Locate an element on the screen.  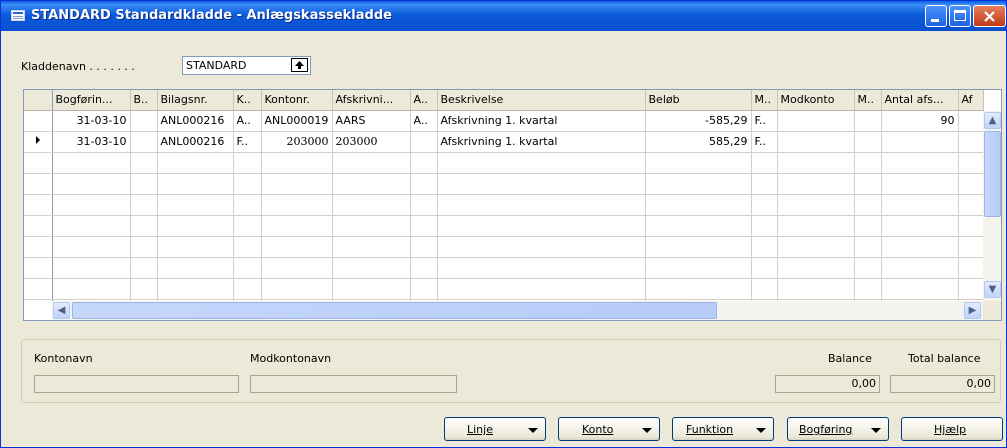
form-icon is located at coordinates (18, 15).